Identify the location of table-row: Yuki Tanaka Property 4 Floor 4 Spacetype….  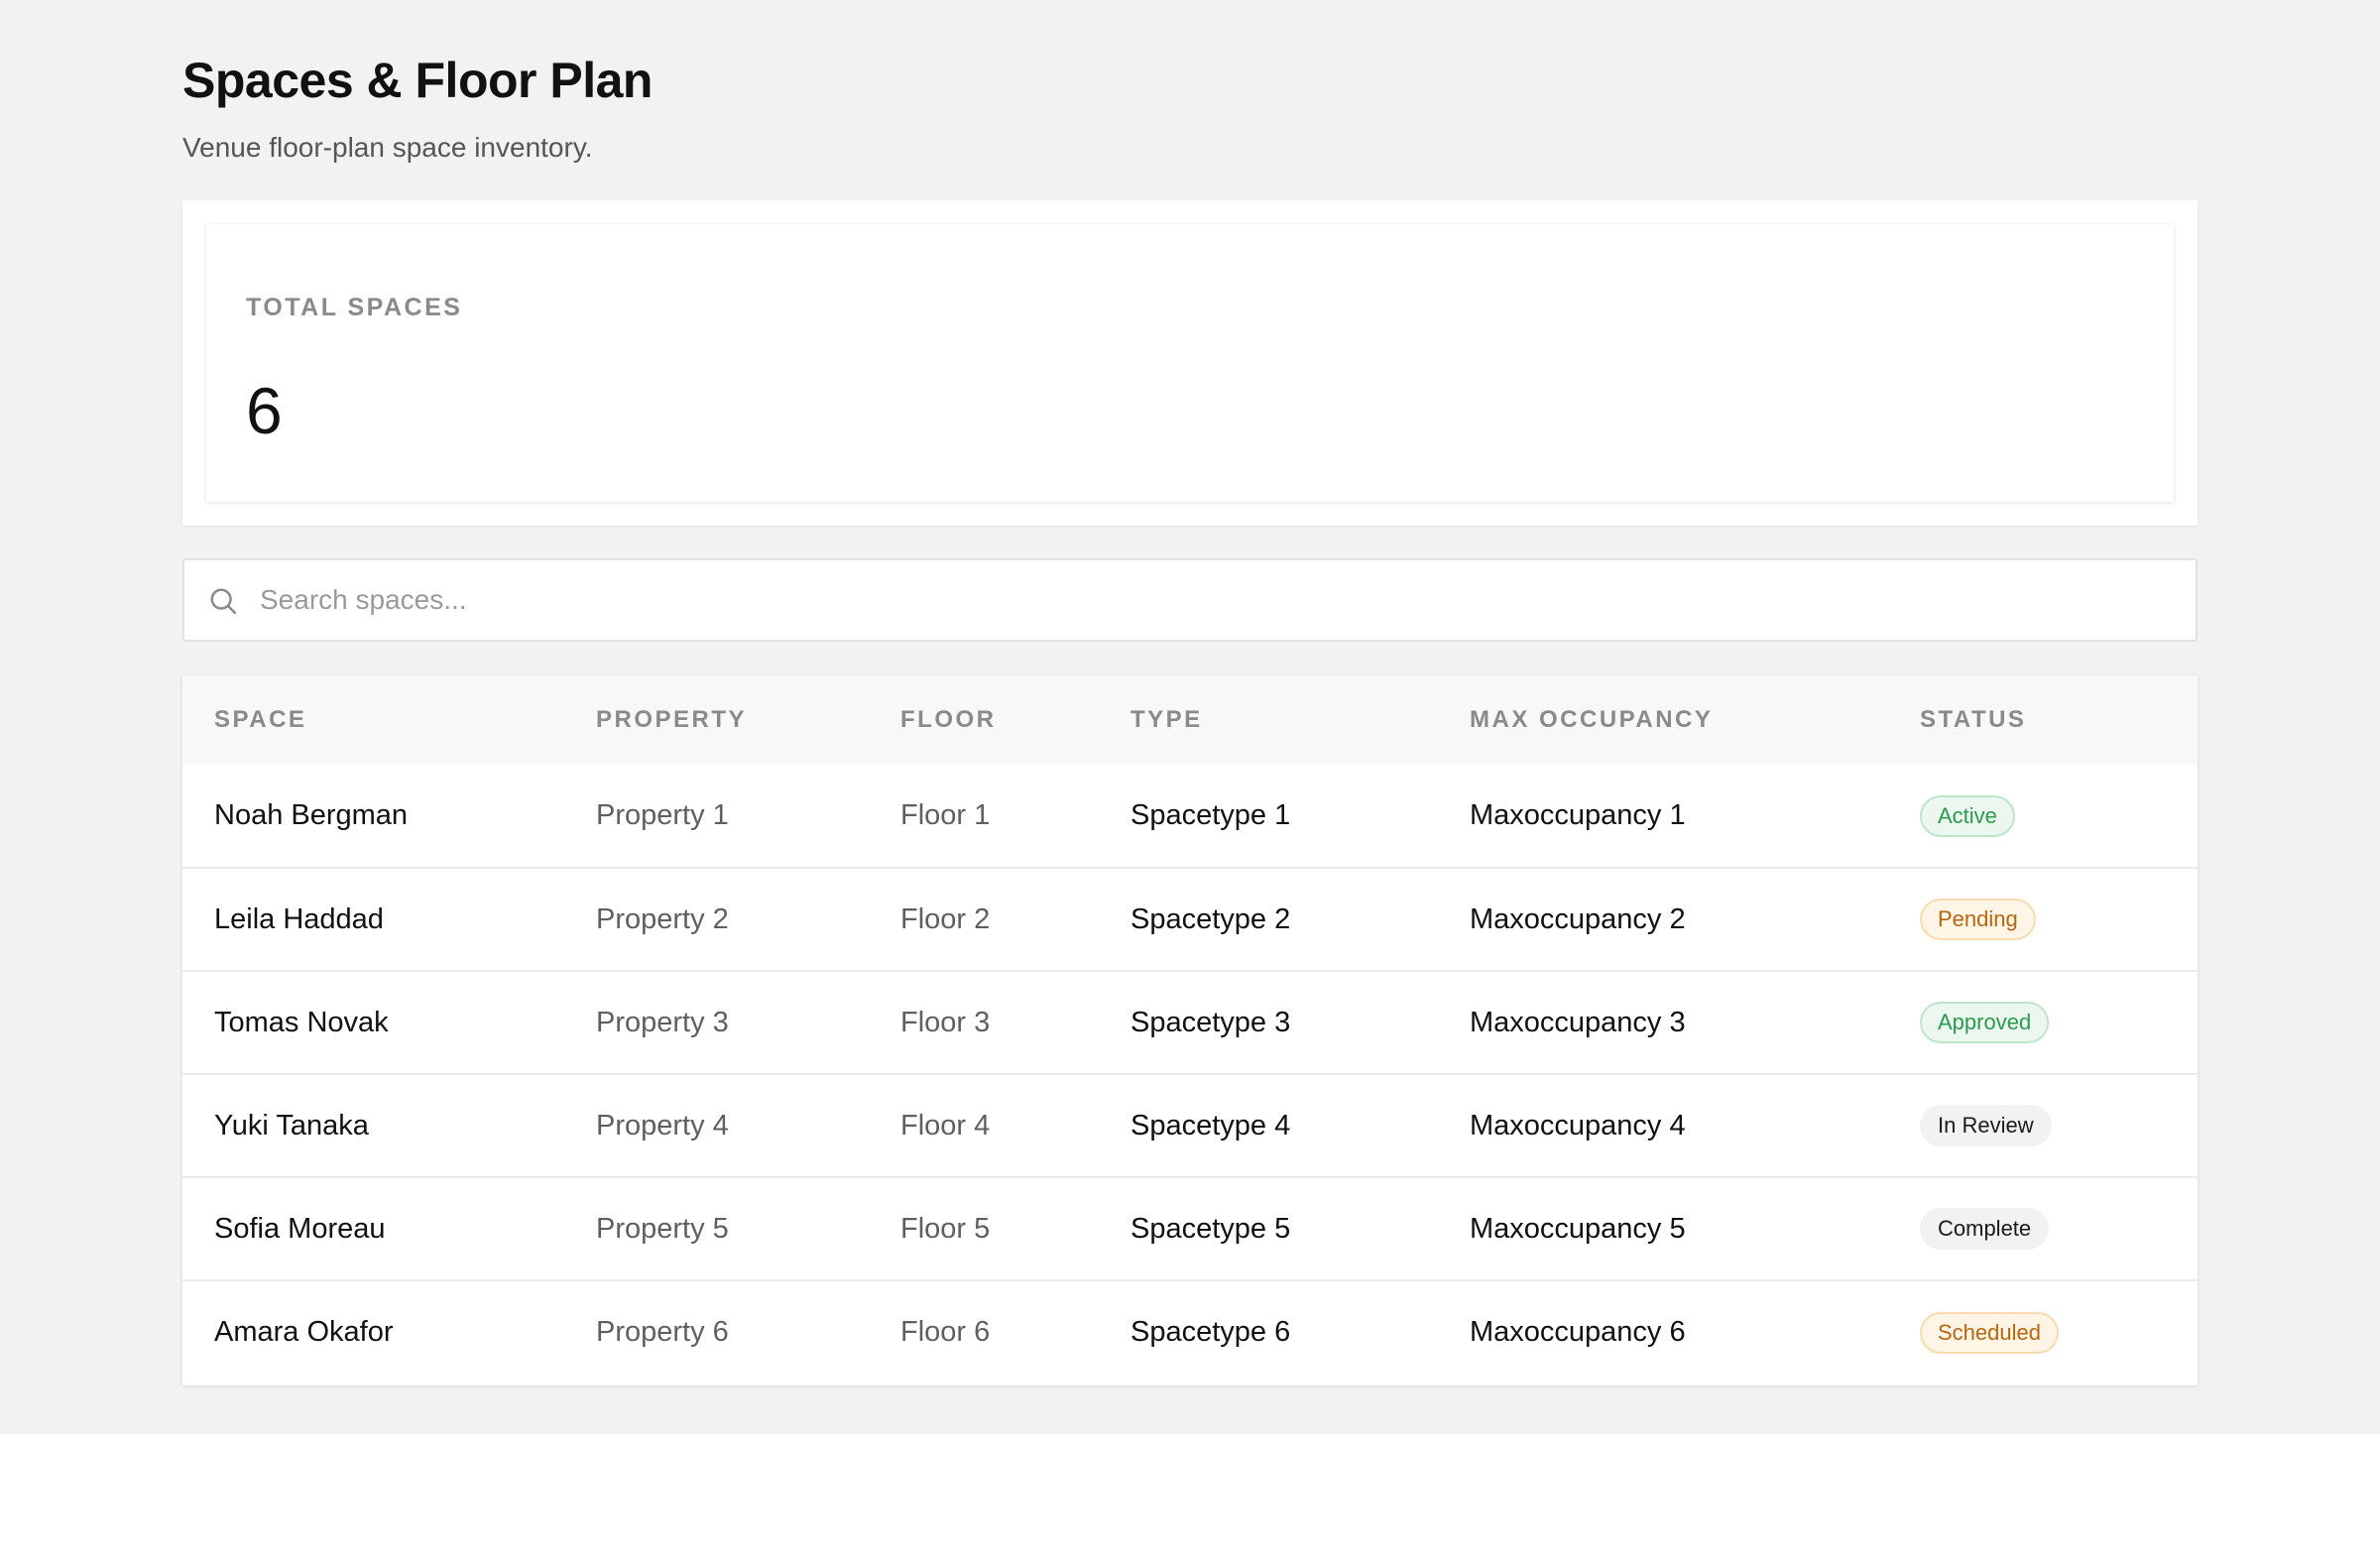
(1190, 1125).